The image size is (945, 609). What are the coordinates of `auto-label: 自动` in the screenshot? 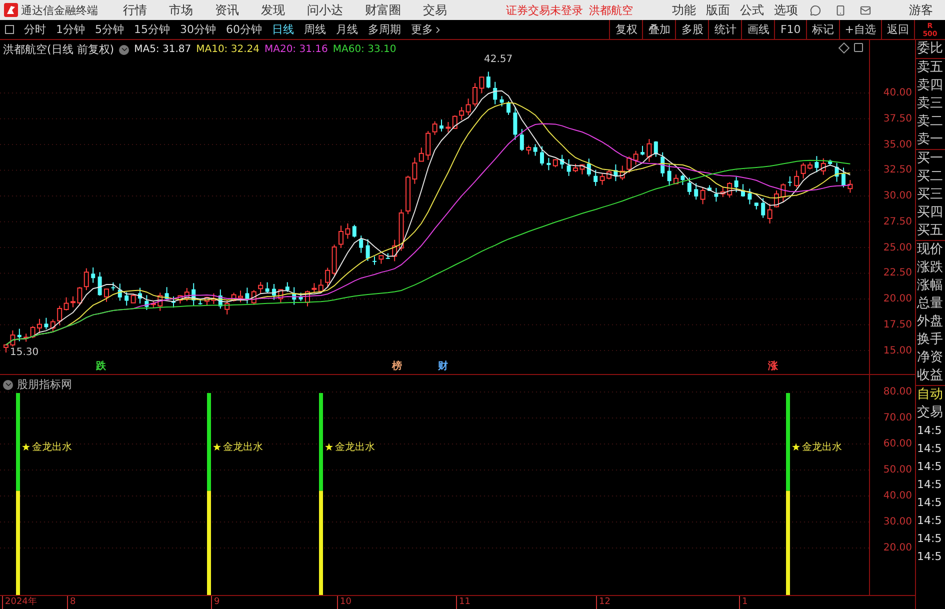 It's located at (930, 395).